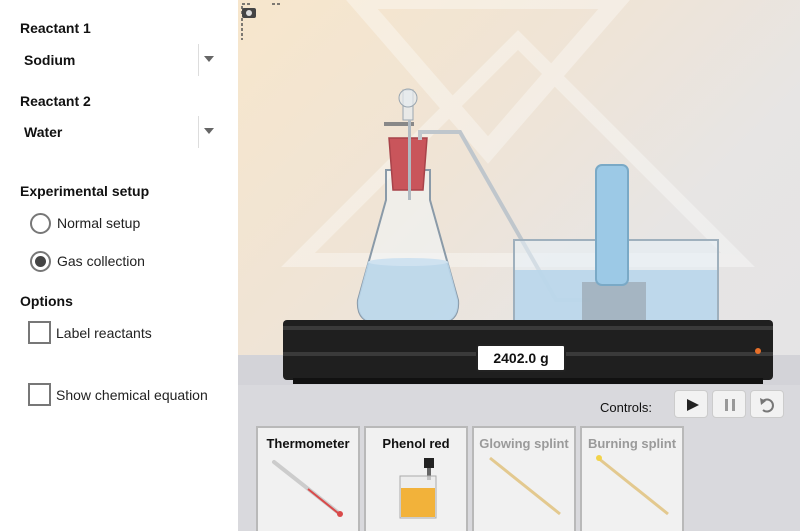 This screenshot has height=531, width=800. I want to click on phenol-red-icon, so click(418, 488).